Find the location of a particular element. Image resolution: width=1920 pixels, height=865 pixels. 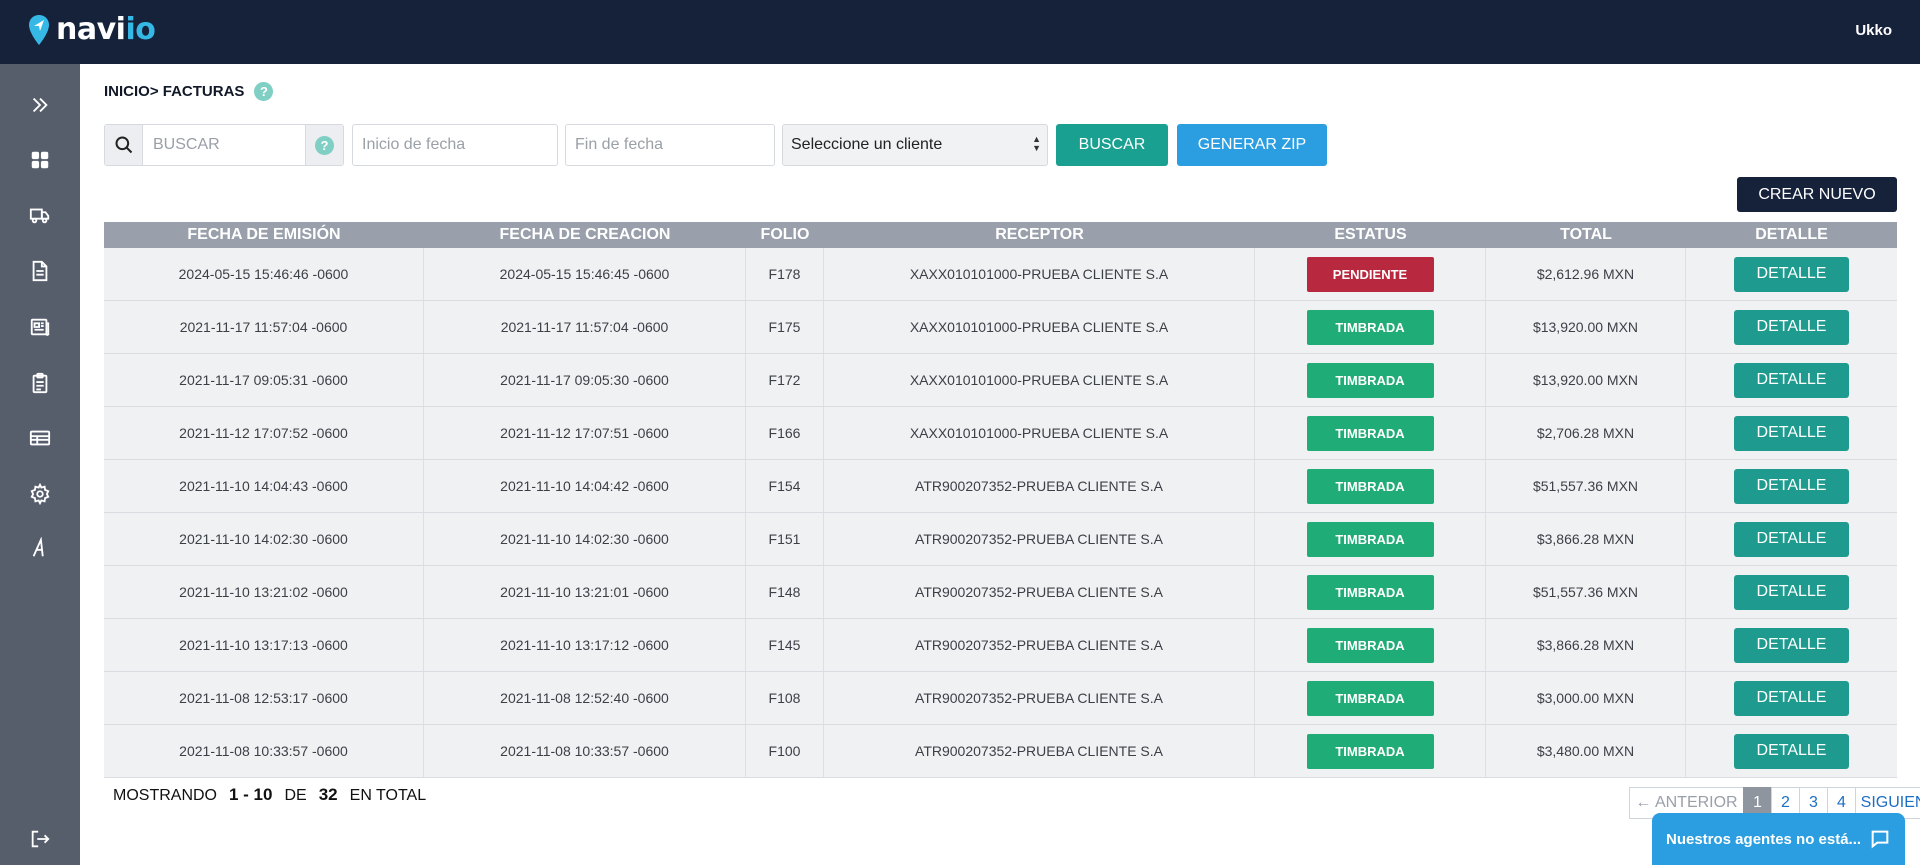

logo: naviio is located at coordinates (92, 29).